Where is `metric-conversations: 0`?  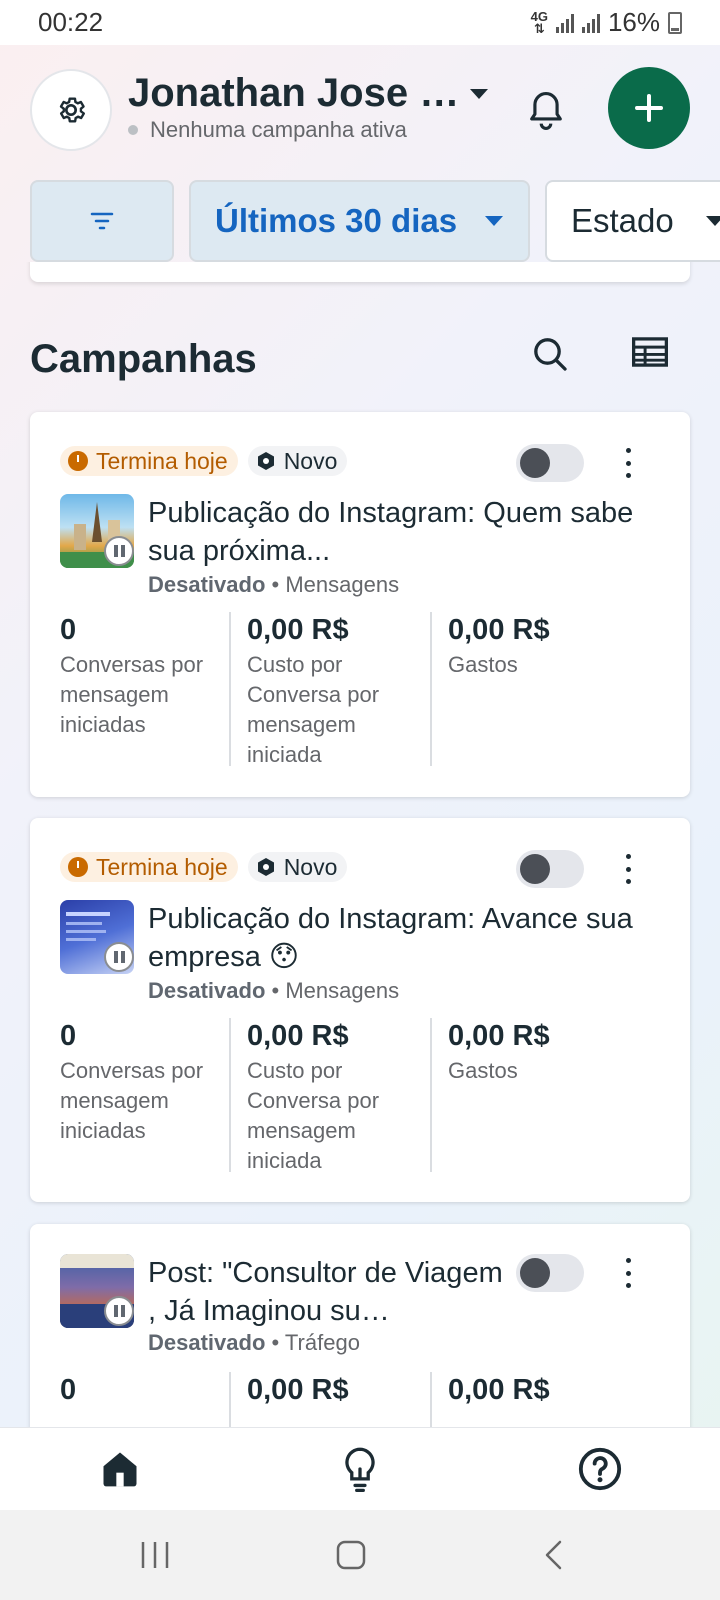
metric-conversations: 0 is located at coordinates (130, 1399).